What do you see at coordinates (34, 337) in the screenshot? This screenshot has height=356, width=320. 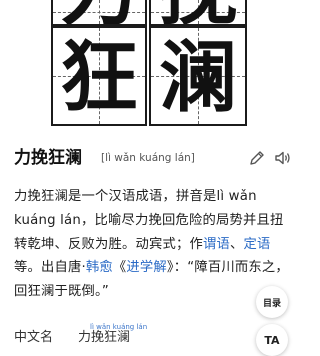 I see `info-label: 中文名` at bounding box center [34, 337].